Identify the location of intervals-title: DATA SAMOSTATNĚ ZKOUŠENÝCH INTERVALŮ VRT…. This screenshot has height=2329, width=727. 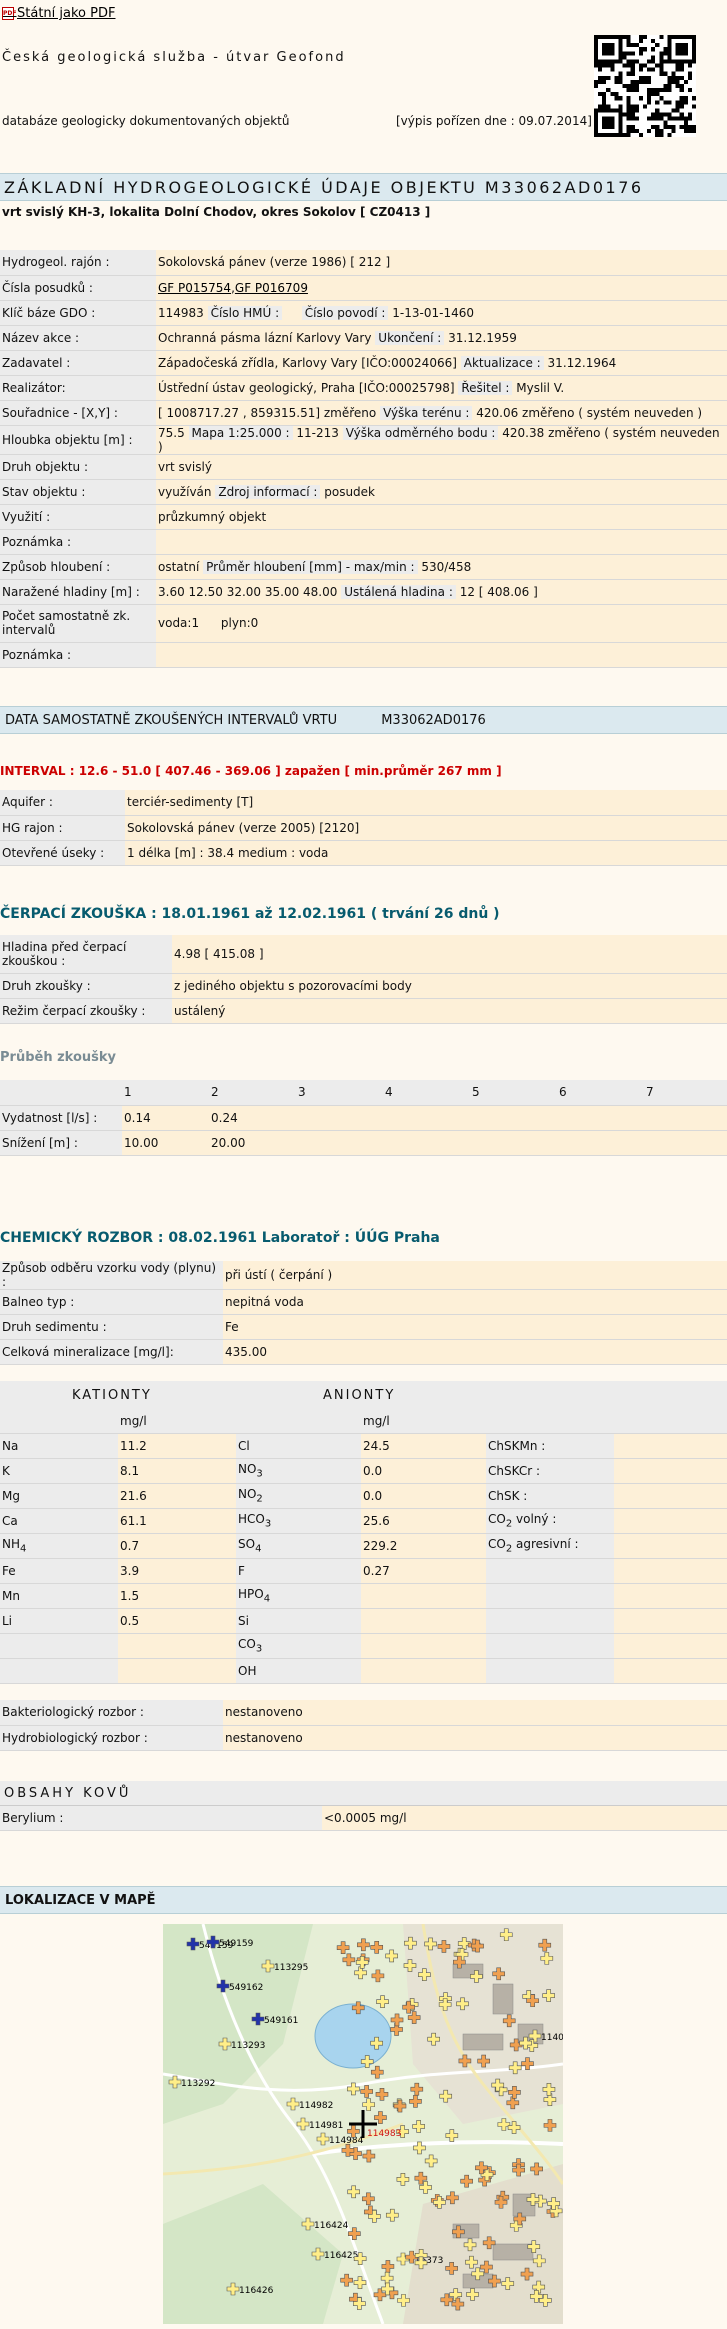
(171, 720).